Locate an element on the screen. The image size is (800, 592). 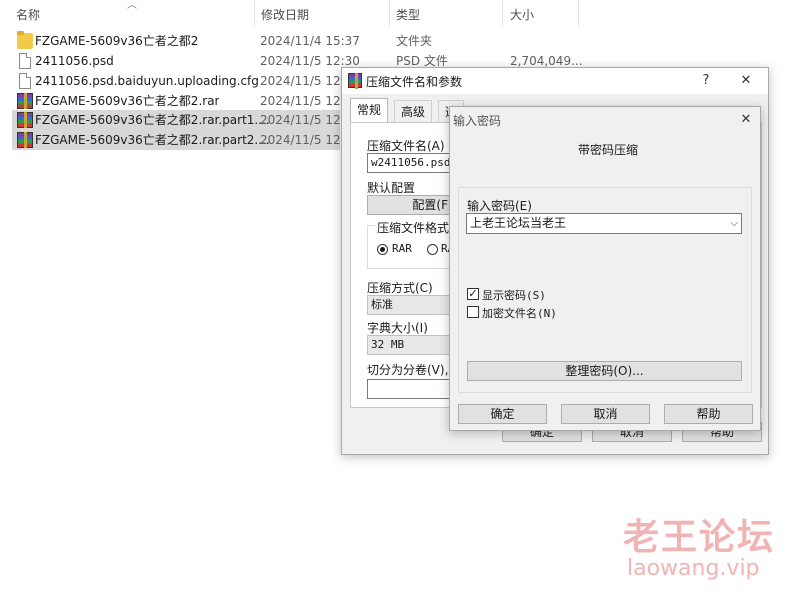
ok-button: 确定 is located at coordinates (502, 414).